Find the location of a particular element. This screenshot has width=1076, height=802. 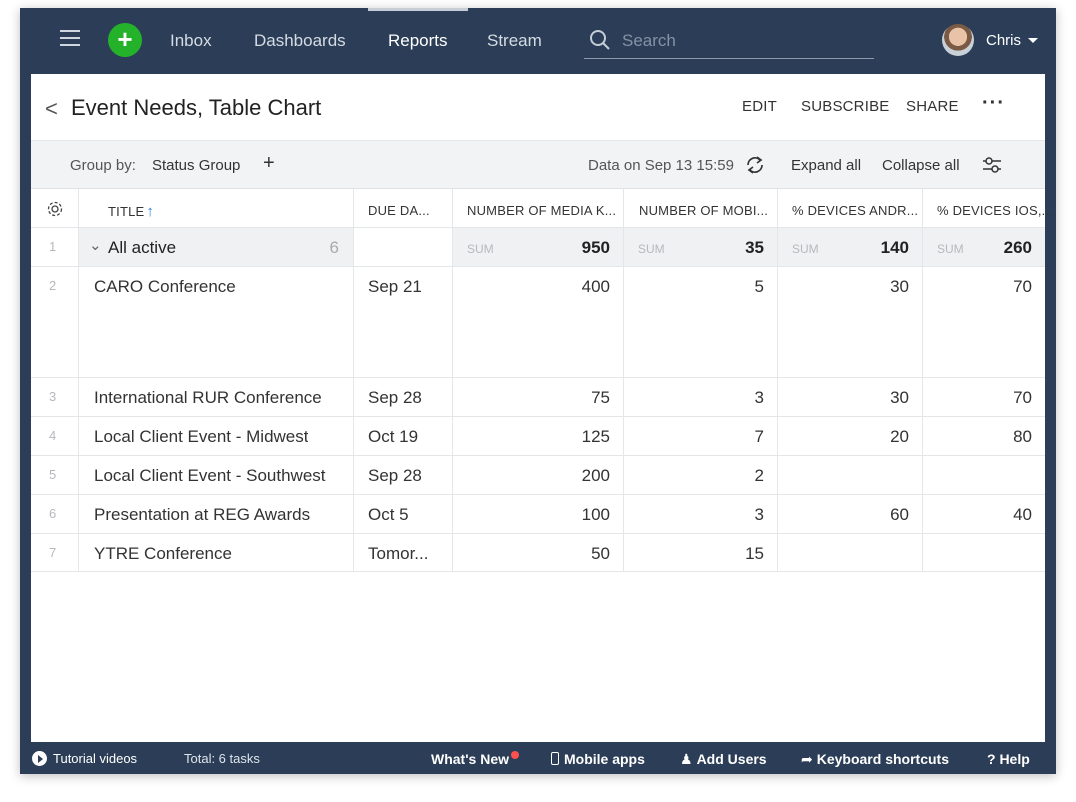

keyboard-shortcuts-link: ➦ Keyboard shortcuts is located at coordinates (875, 759).